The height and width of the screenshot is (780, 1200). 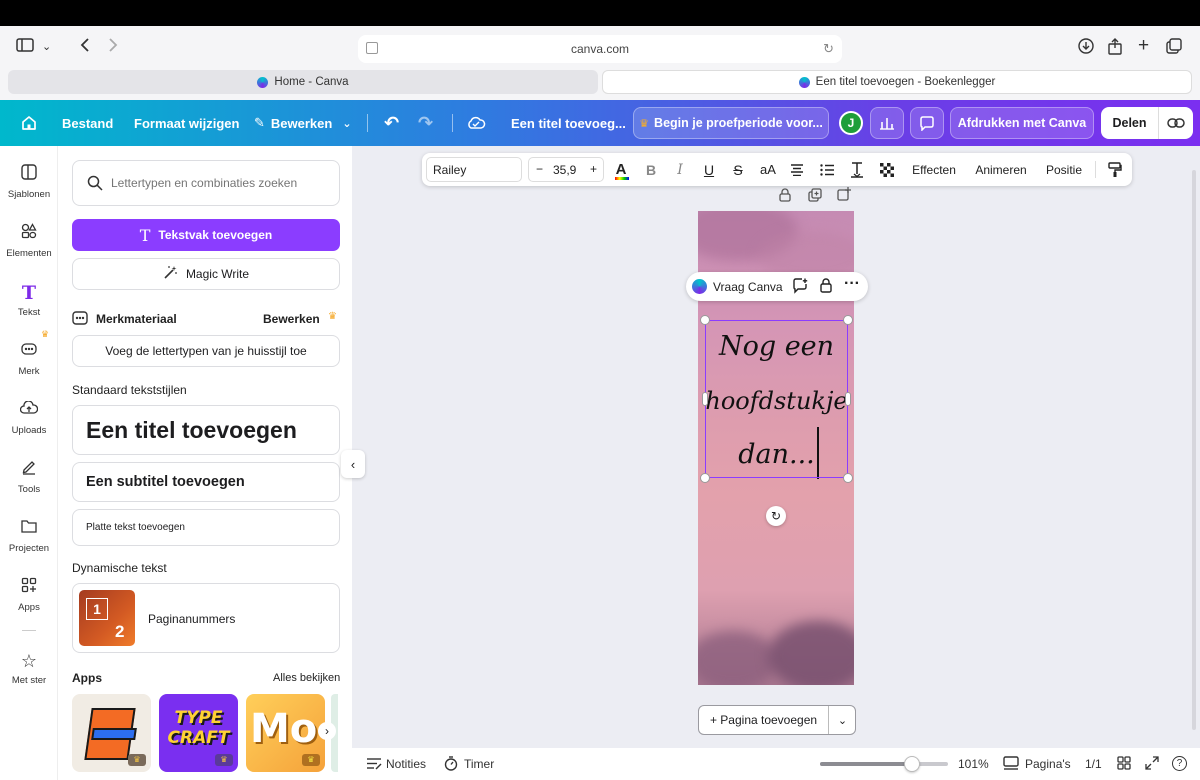 What do you see at coordinates (425, 123) in the screenshot?
I see `redo-icon: ↷` at bounding box center [425, 123].